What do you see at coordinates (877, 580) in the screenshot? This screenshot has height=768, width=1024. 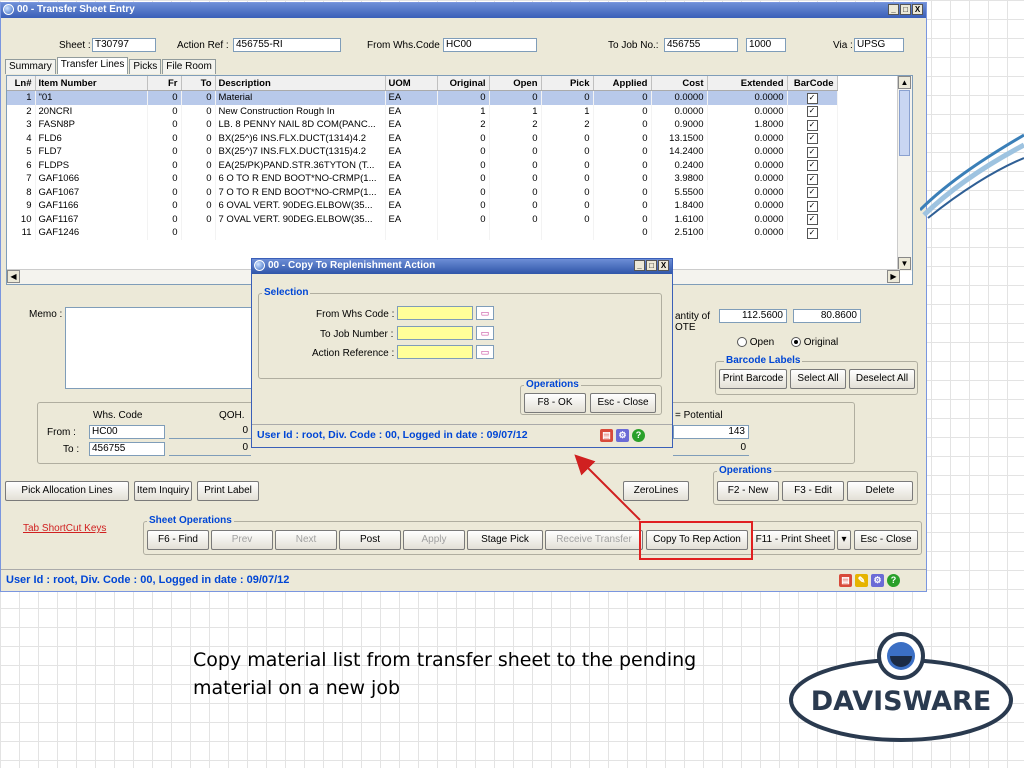 I see `tools-icon: ⚙` at bounding box center [877, 580].